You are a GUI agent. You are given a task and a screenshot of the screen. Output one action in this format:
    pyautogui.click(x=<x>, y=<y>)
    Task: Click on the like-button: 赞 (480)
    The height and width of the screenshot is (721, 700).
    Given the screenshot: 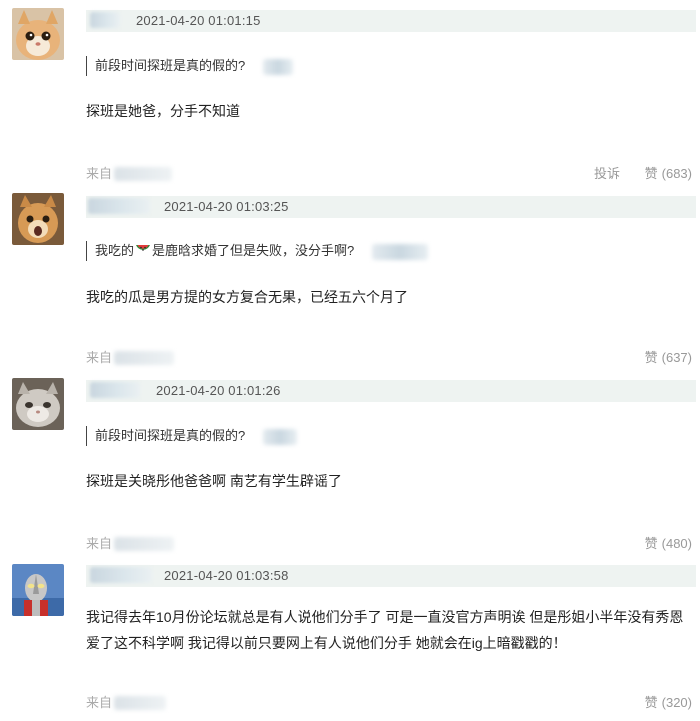 What is the action you would take?
    pyautogui.click(x=668, y=544)
    